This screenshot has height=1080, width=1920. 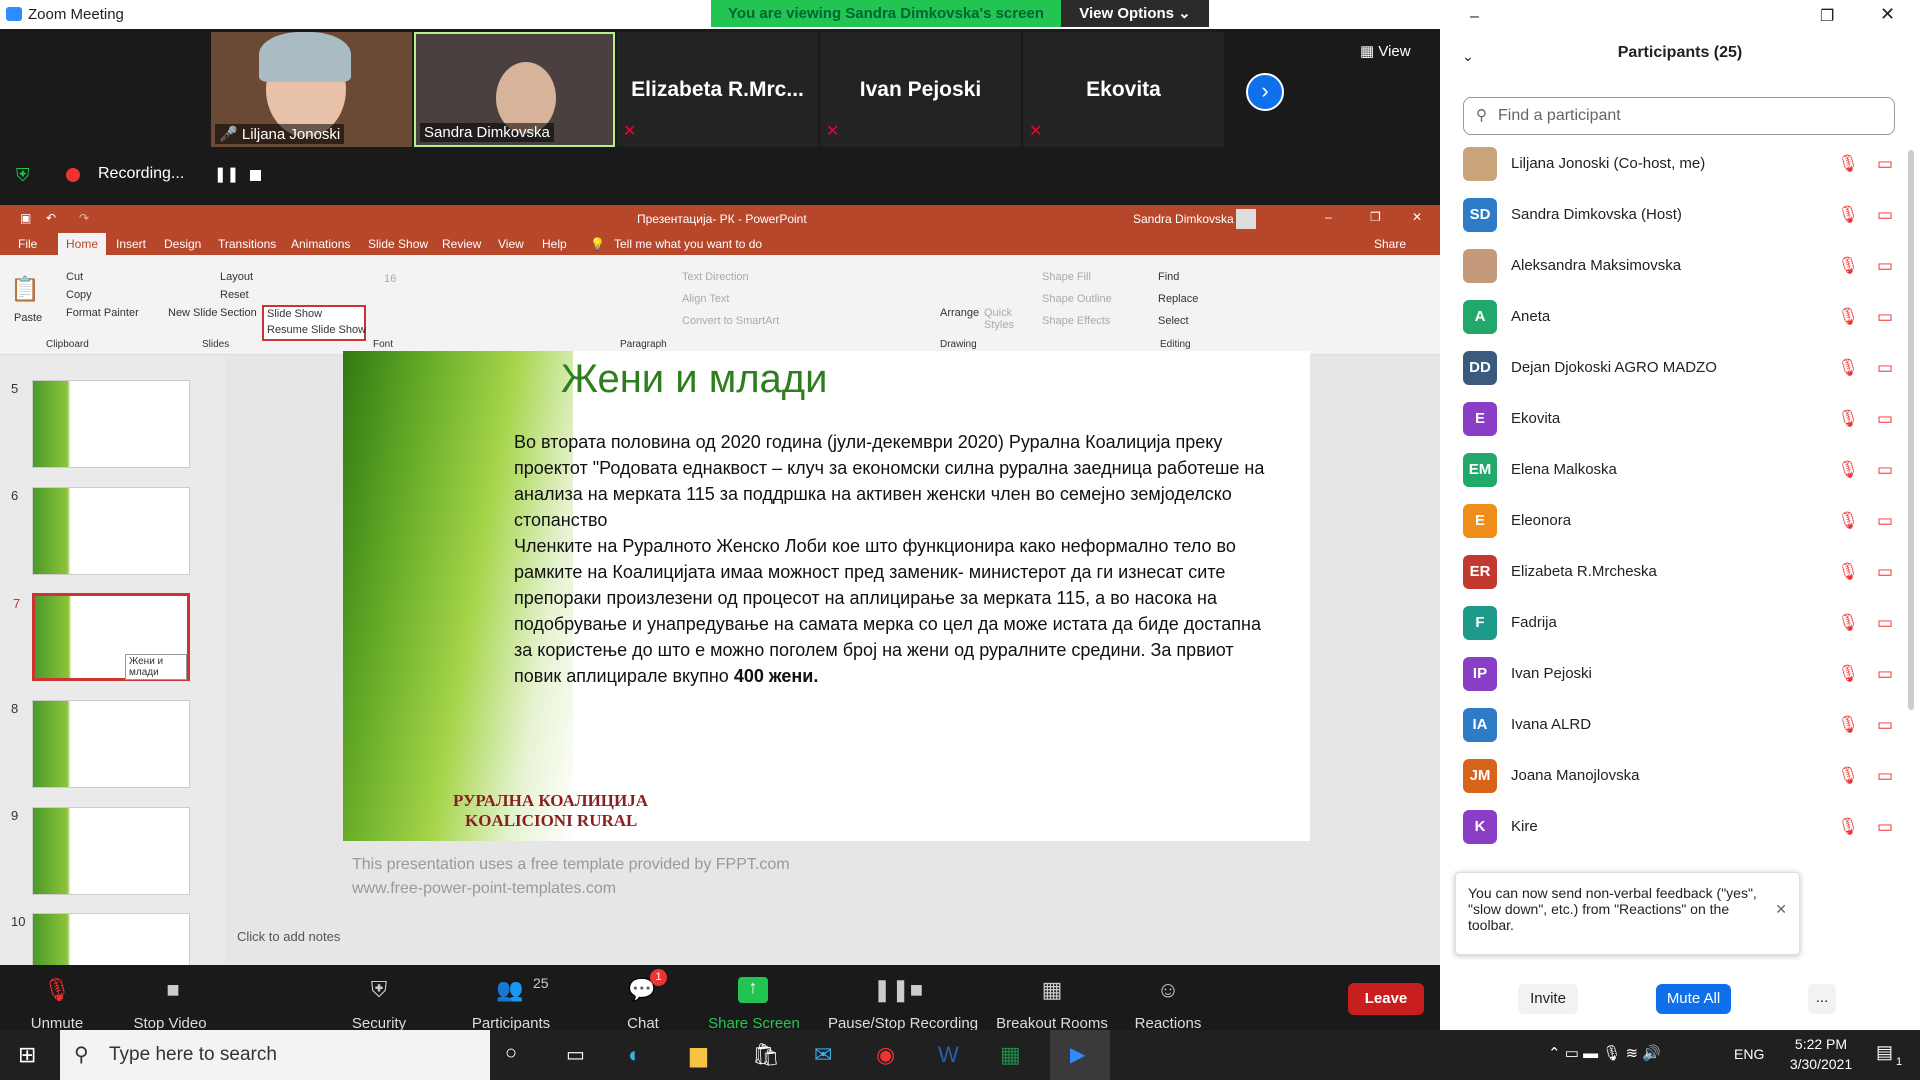 I want to click on tab-home: Home, so click(x=82, y=244).